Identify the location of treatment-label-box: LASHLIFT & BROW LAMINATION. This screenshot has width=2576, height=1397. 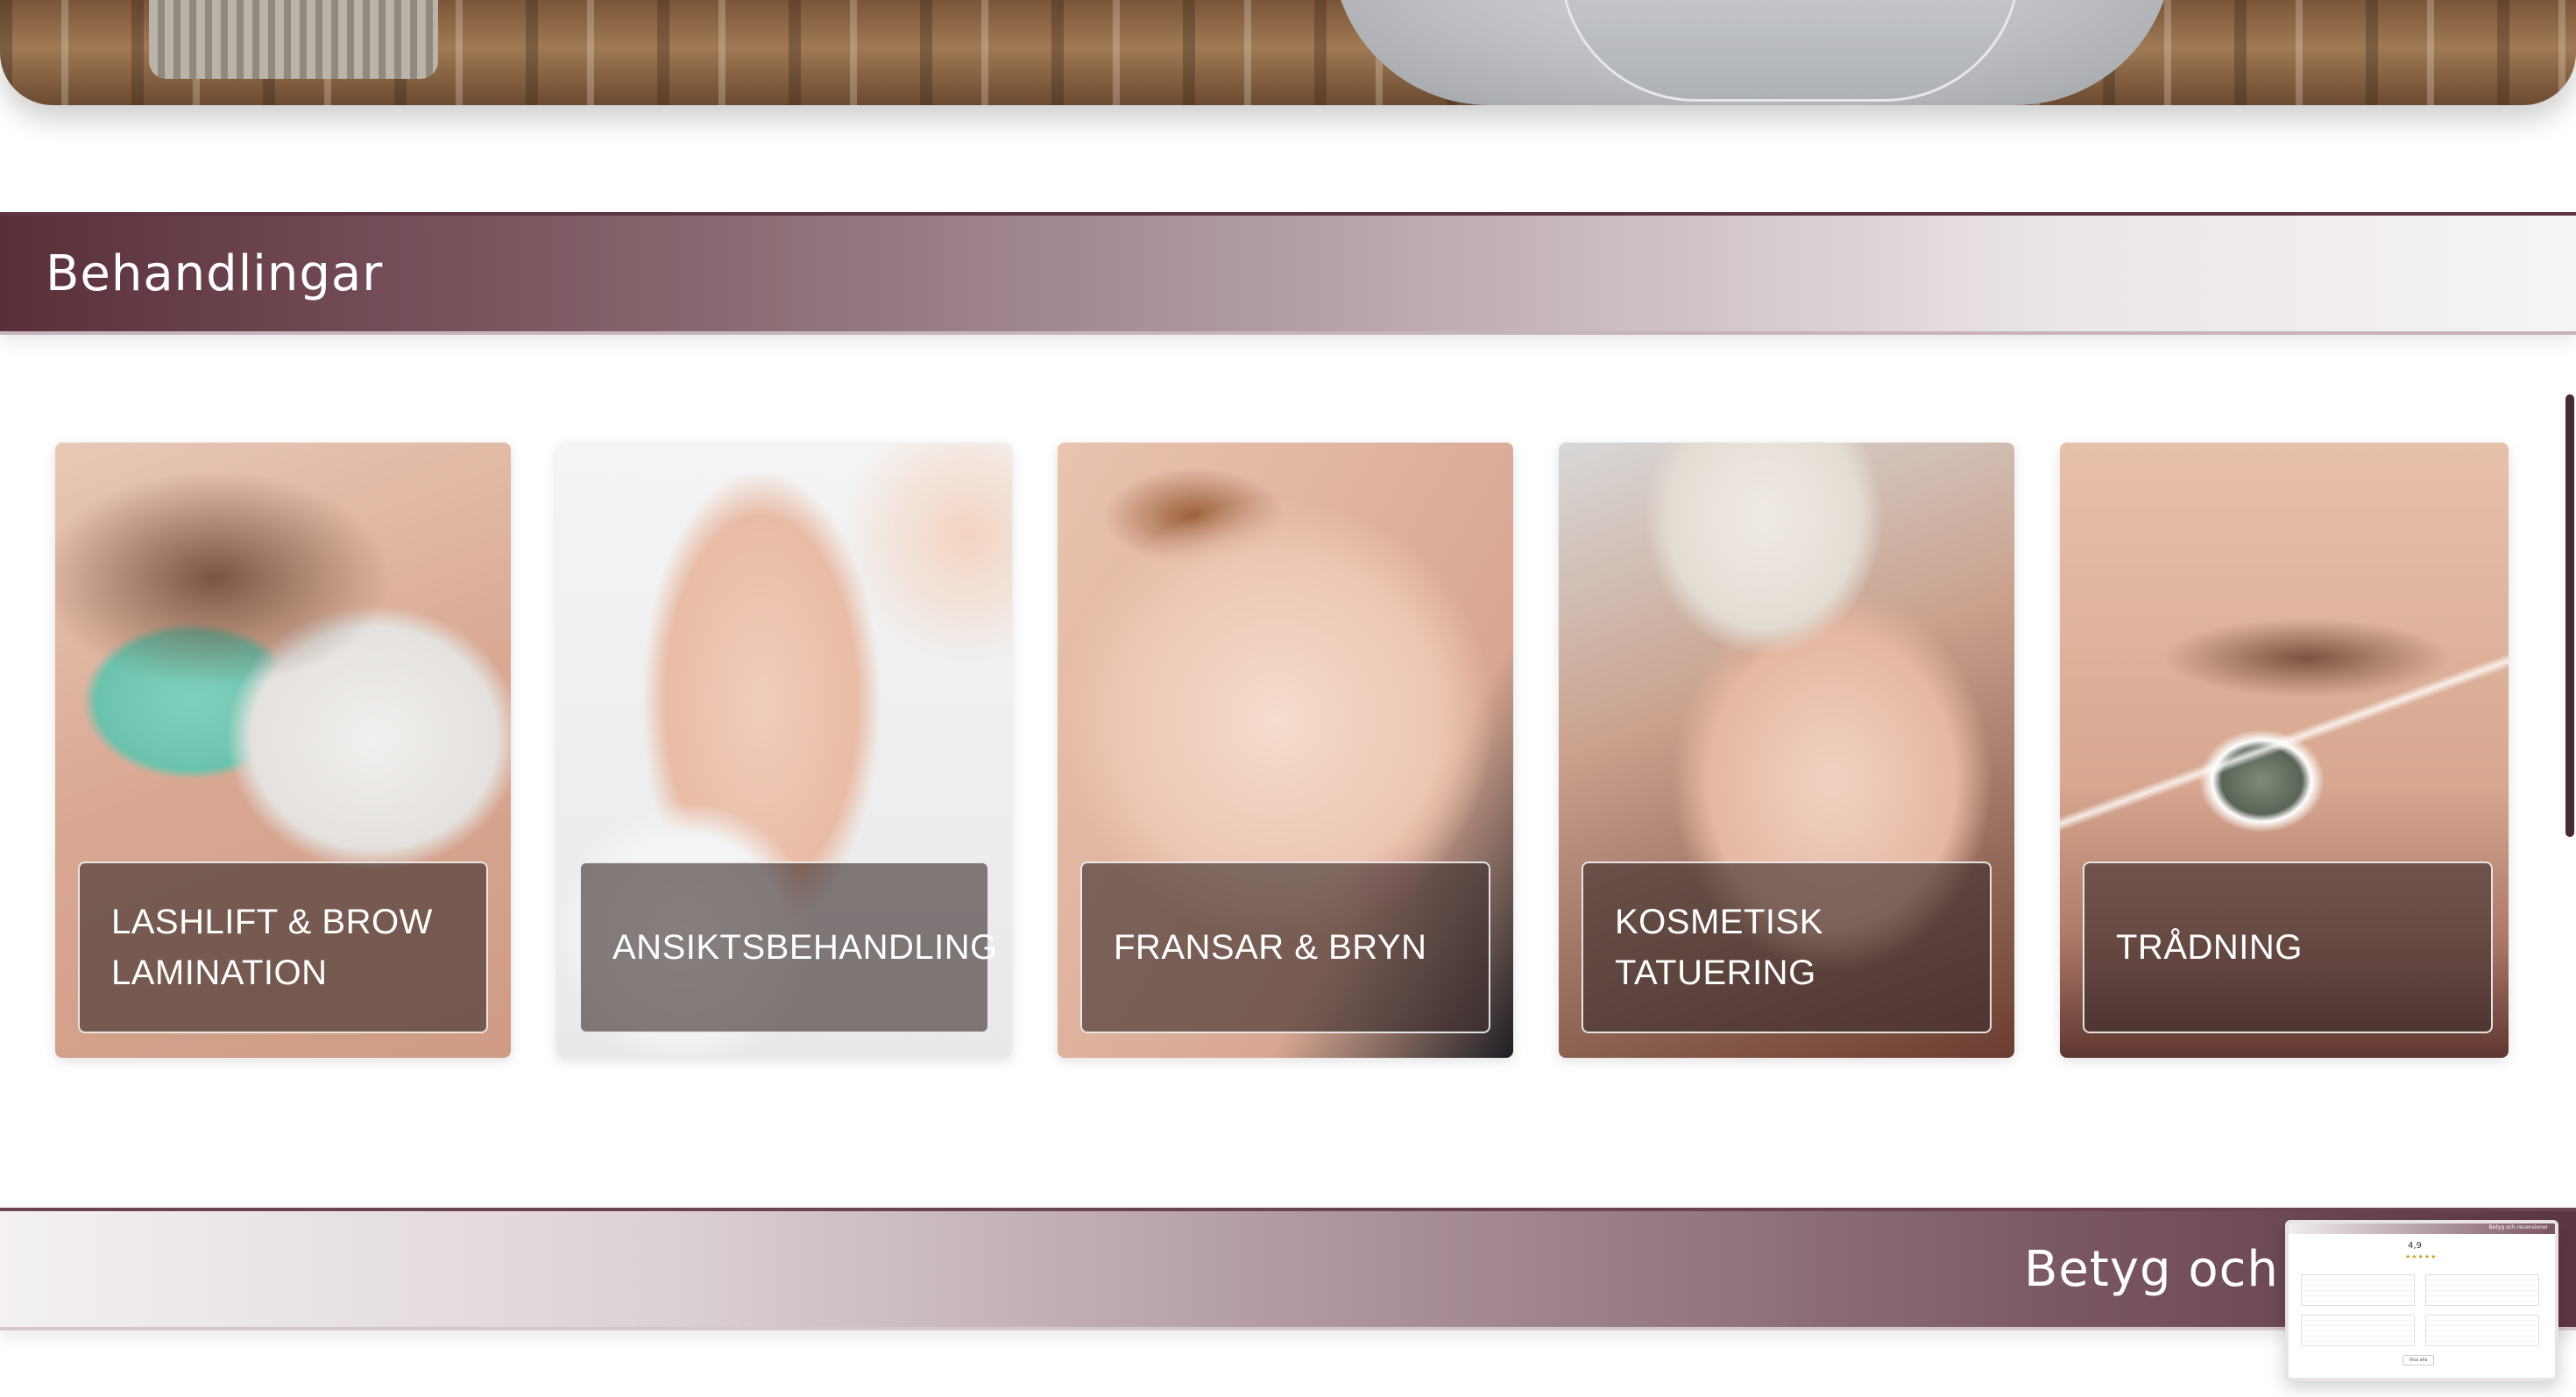
(283, 947).